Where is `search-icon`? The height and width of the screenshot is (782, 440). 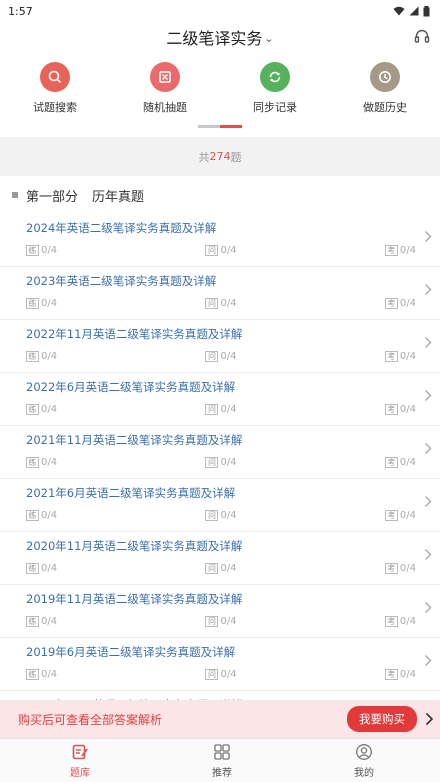
search-icon is located at coordinates (55, 77).